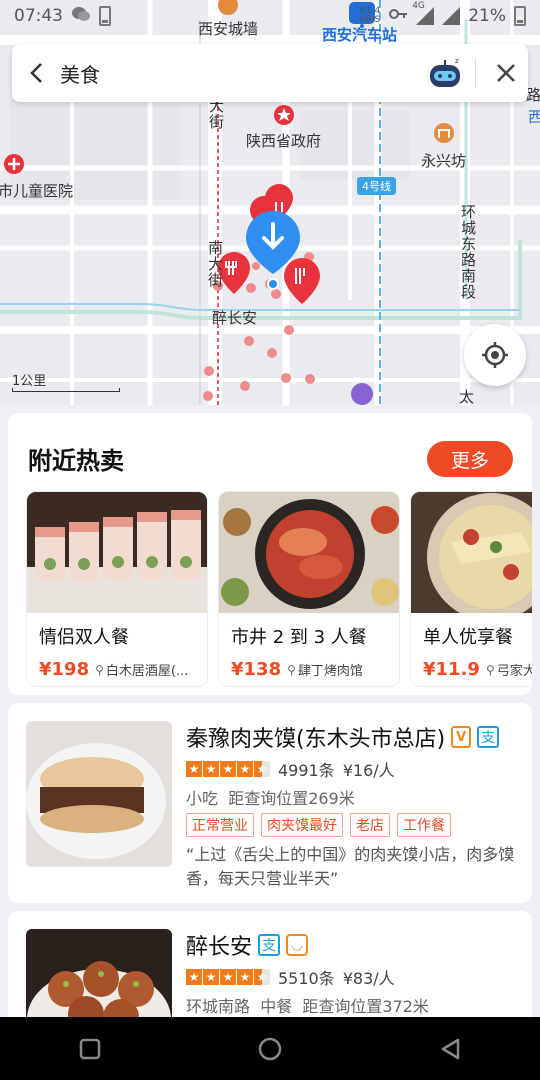 The image size is (540, 1080). What do you see at coordinates (29, 381) in the screenshot?
I see `map-scale-label: 1公里` at bounding box center [29, 381].